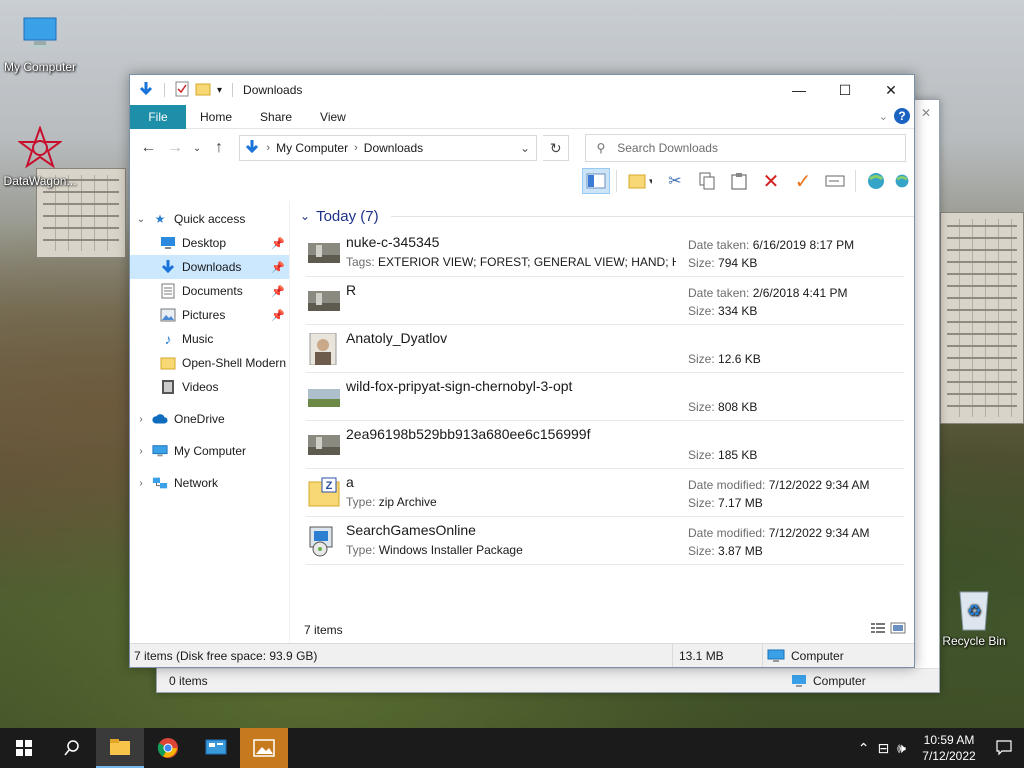 This screenshot has height=768, width=1024. Describe the element at coordinates (209, 291) in the screenshot. I see `sidebar-item-documents: Documents 📌` at that location.